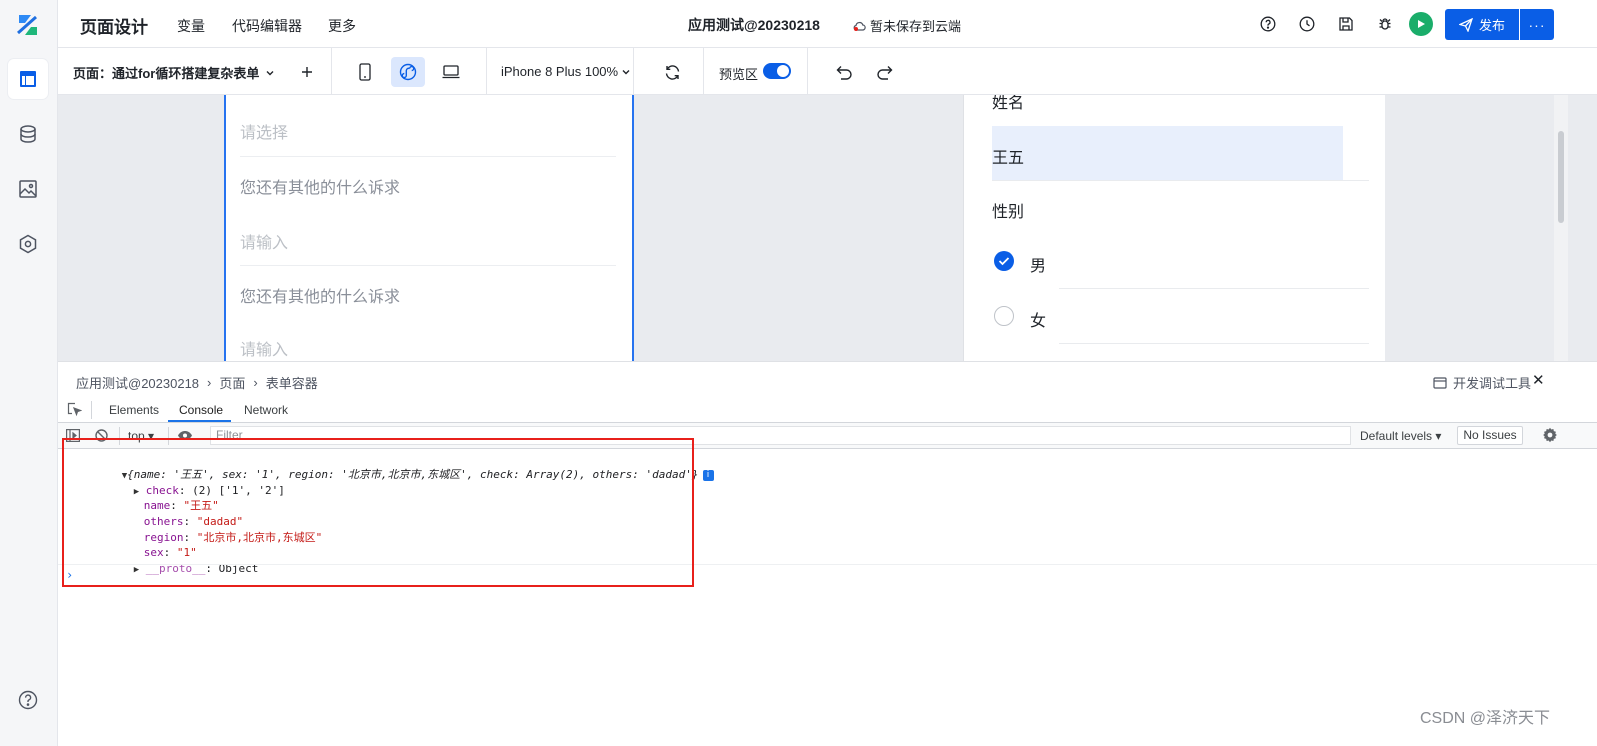 Image resolution: width=1597 pixels, height=746 pixels. Describe the element at coordinates (1307, 24) in the screenshot. I see `history-icon` at that location.